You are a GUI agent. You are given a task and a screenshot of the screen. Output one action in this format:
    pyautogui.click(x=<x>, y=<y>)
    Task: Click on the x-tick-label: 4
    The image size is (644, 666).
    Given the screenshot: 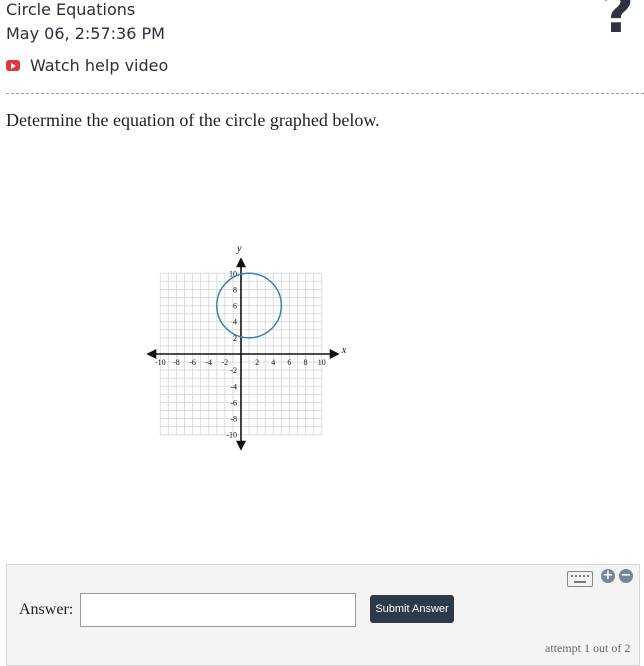 What is the action you would take?
    pyautogui.click(x=273, y=362)
    